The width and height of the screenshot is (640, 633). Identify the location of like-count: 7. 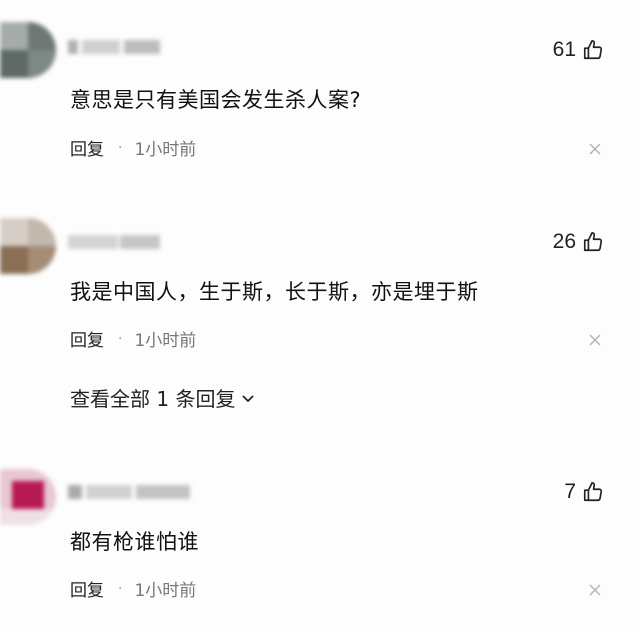
(570, 491).